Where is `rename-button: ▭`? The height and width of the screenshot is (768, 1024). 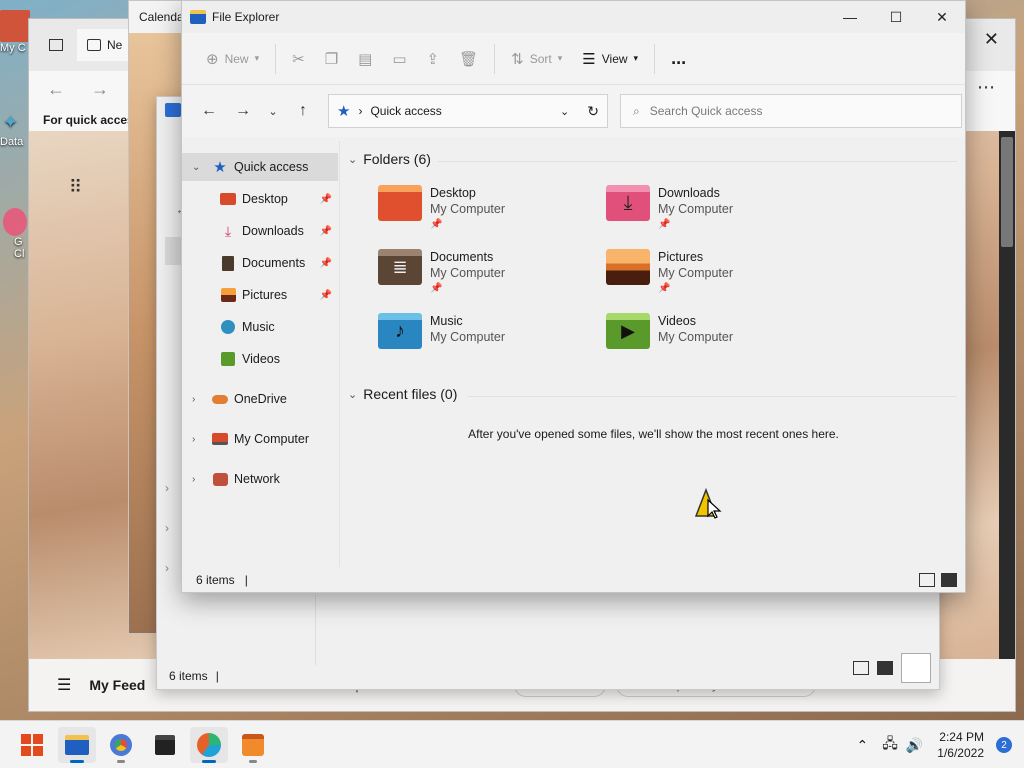 rename-button: ▭ is located at coordinates (399, 59).